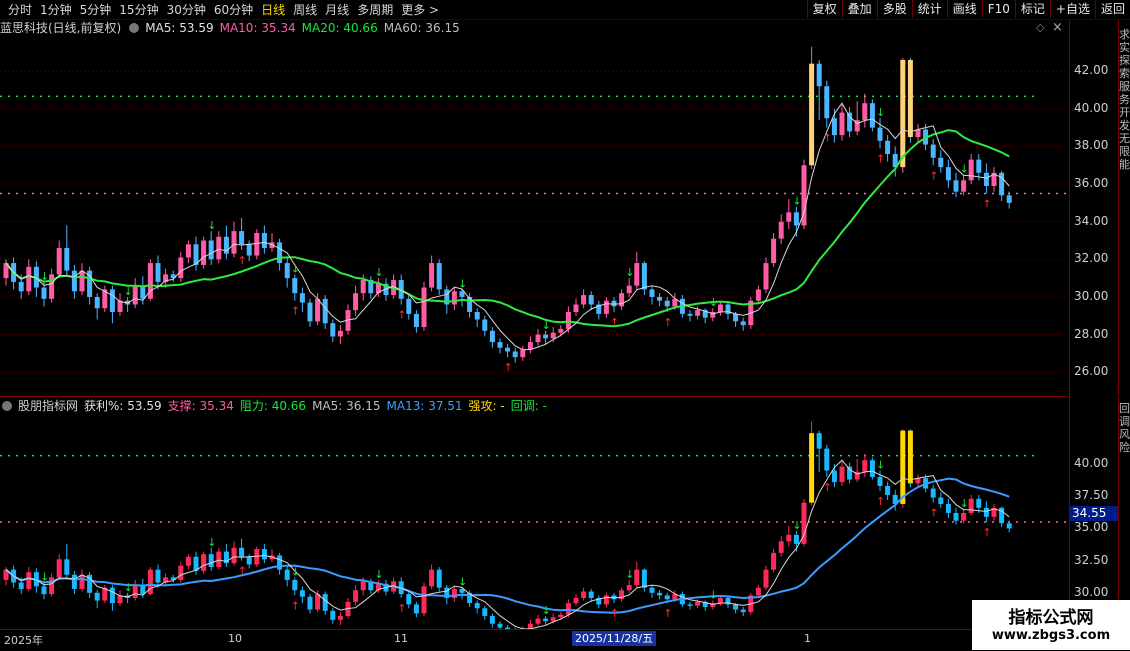 Image resolution: width=1130 pixels, height=651 pixels. What do you see at coordinates (401, 638) in the screenshot?
I see `date-label-nov: 11` at bounding box center [401, 638].